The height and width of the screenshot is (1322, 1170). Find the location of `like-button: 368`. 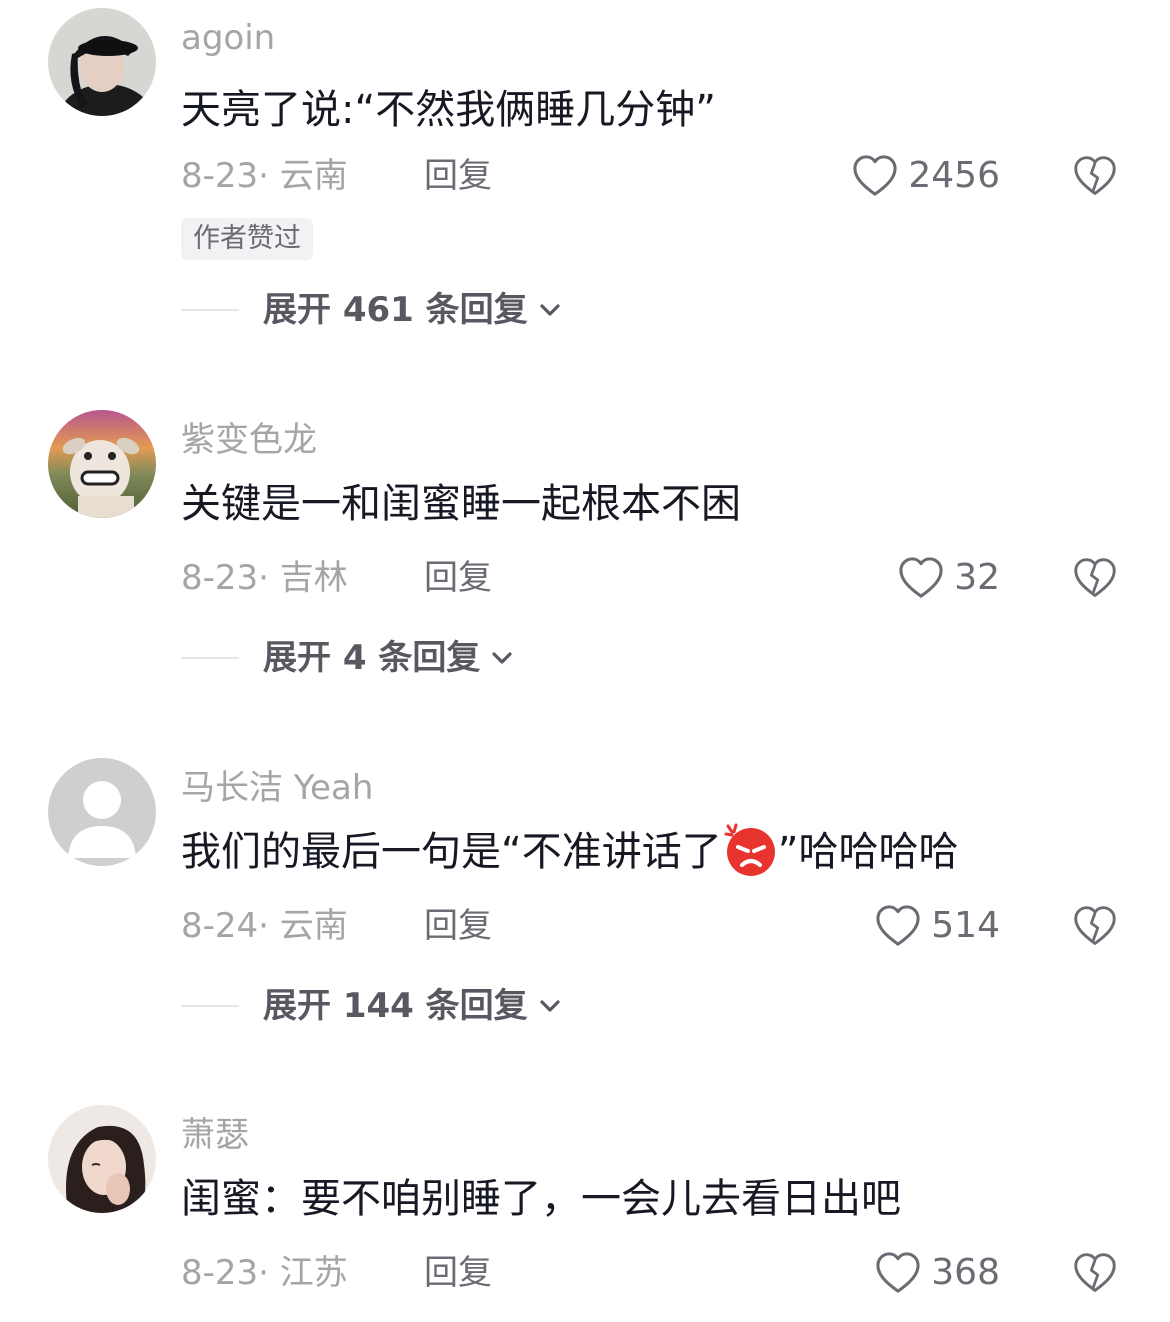

like-button: 368 is located at coordinates (937, 1273).